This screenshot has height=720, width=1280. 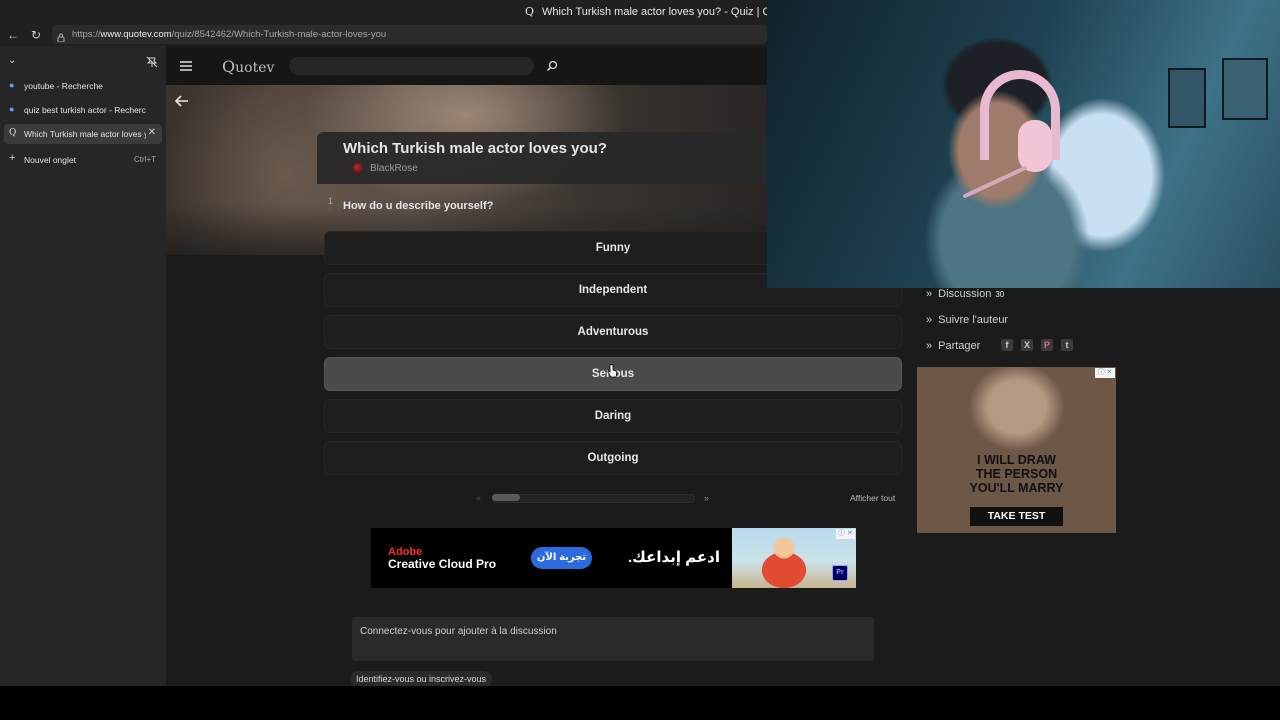 What do you see at coordinates (331, 201) in the screenshot?
I see `question-number: 1` at bounding box center [331, 201].